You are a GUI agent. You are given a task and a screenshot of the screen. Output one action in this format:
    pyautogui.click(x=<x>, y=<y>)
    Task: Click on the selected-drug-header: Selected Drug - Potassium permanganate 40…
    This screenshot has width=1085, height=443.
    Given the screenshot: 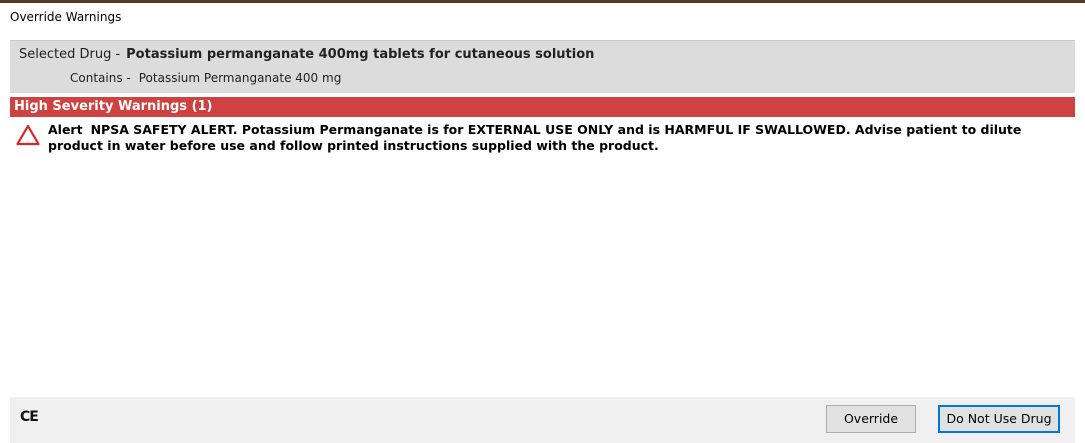 What is the action you would take?
    pyautogui.click(x=542, y=66)
    